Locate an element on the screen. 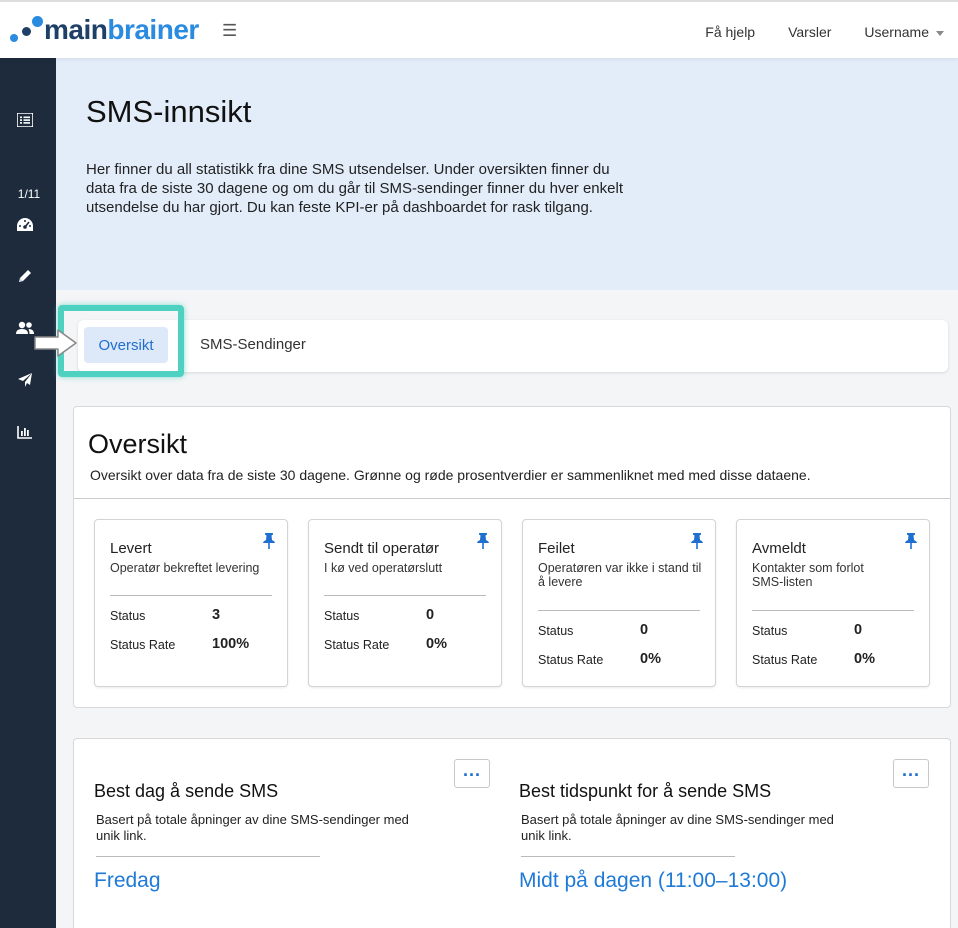  bar-chart-icon is located at coordinates (25, 432).